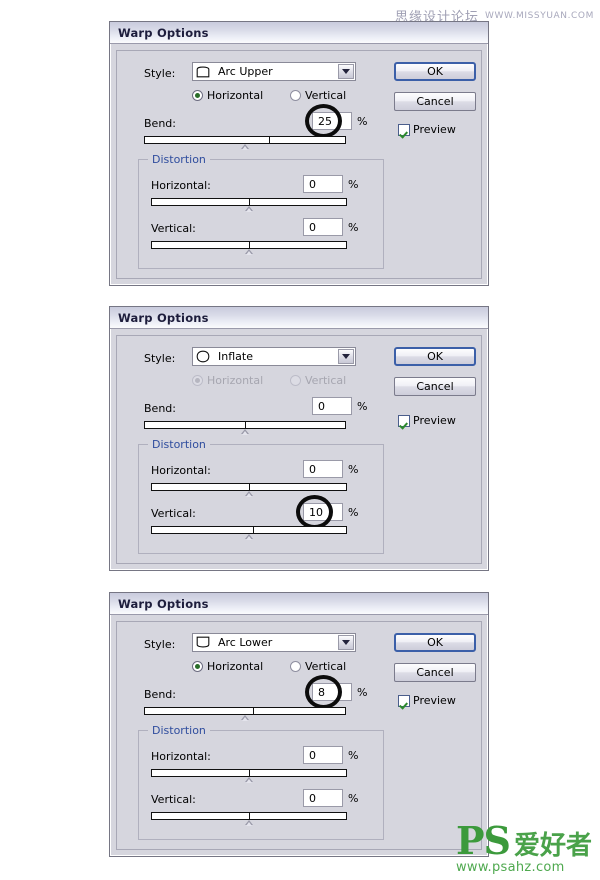 The image size is (600, 880). What do you see at coordinates (323, 798) in the screenshot?
I see `dialog-3-dist-v-input: 0` at bounding box center [323, 798].